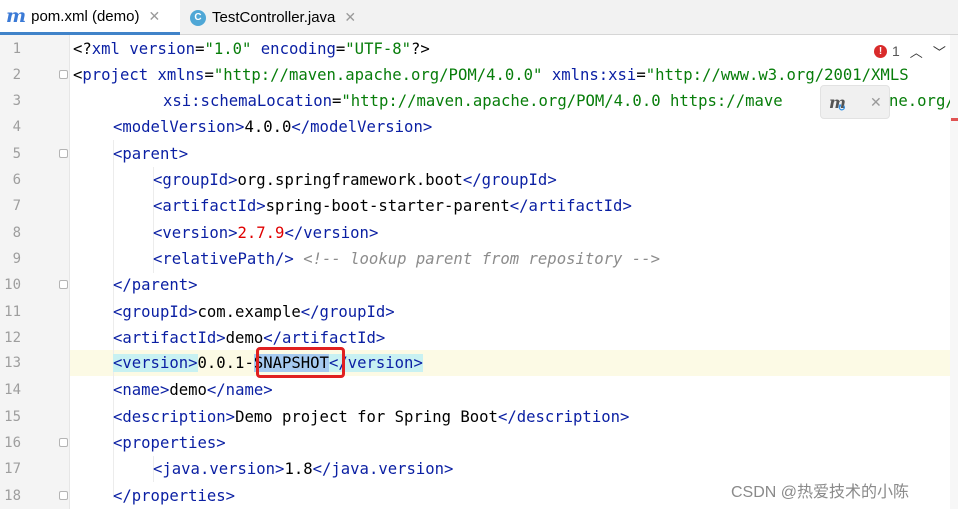 Image resolution: width=958 pixels, height=509 pixels. What do you see at coordinates (174, 495) in the screenshot?
I see `code-text: </properties>` at bounding box center [174, 495].